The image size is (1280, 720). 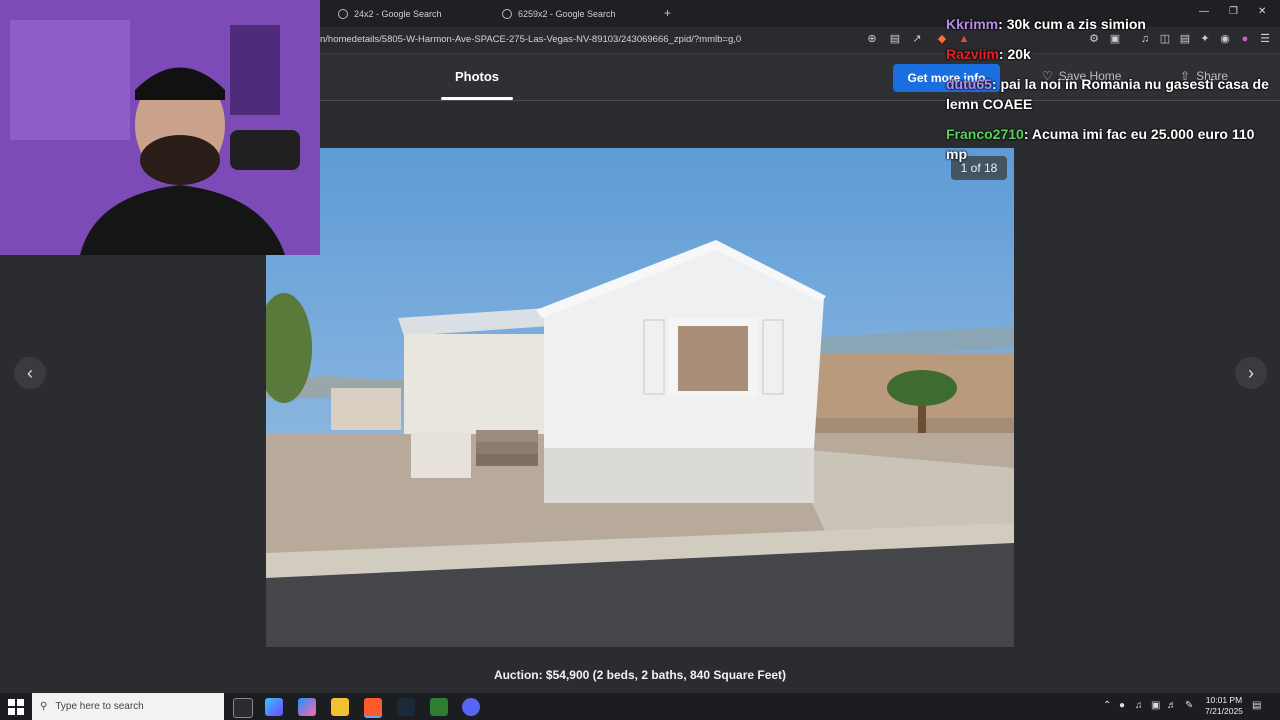 I want to click on file-explorer-icon, so click(x=340, y=707).